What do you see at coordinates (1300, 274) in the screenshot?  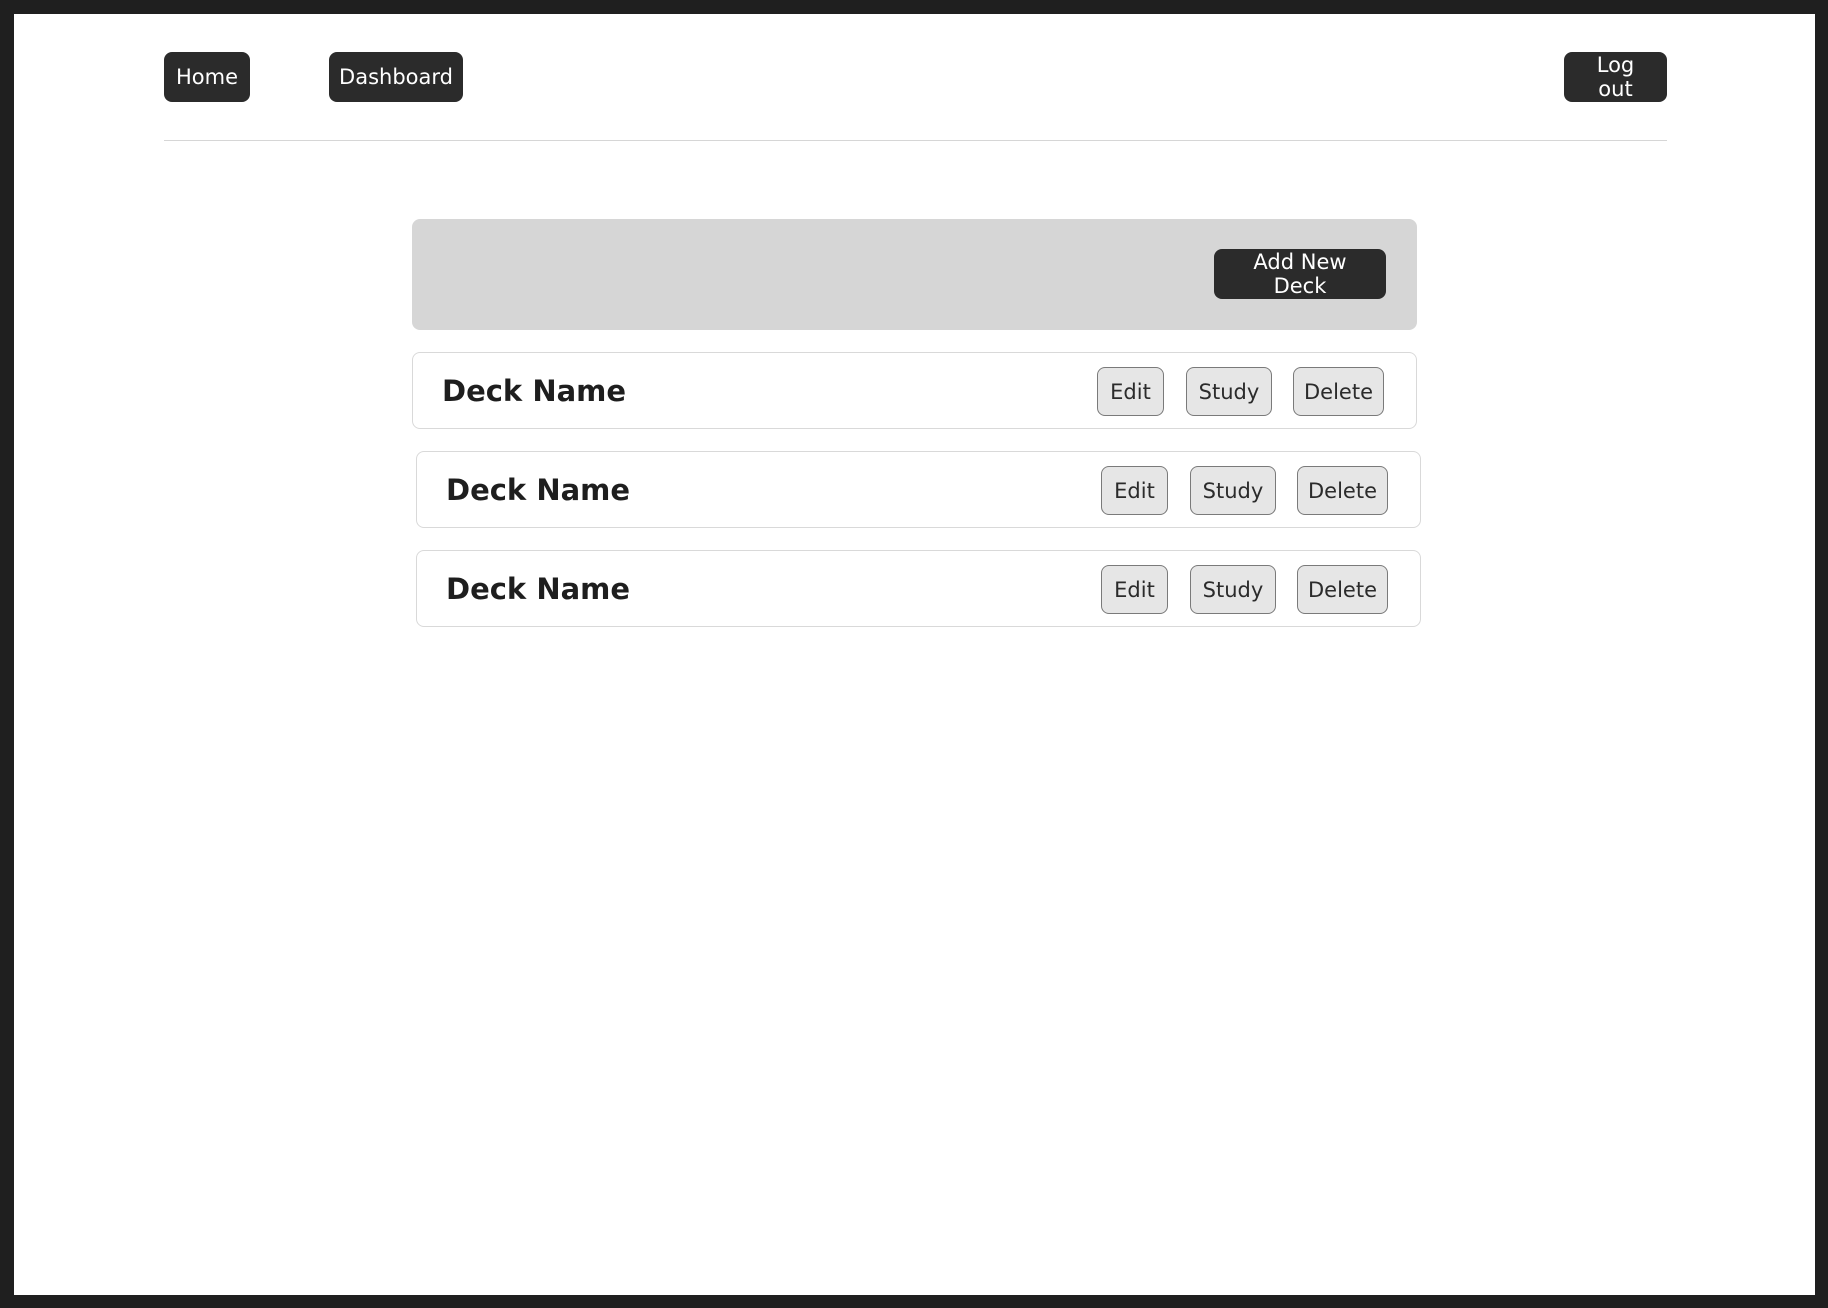 I see `add-new-deck-button: Add New Deck` at bounding box center [1300, 274].